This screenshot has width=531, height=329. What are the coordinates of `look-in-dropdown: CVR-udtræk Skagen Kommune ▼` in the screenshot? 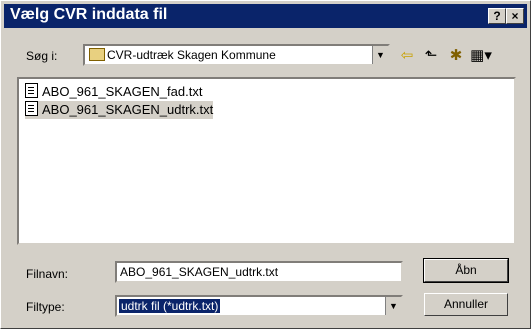 It's located at (236, 55).